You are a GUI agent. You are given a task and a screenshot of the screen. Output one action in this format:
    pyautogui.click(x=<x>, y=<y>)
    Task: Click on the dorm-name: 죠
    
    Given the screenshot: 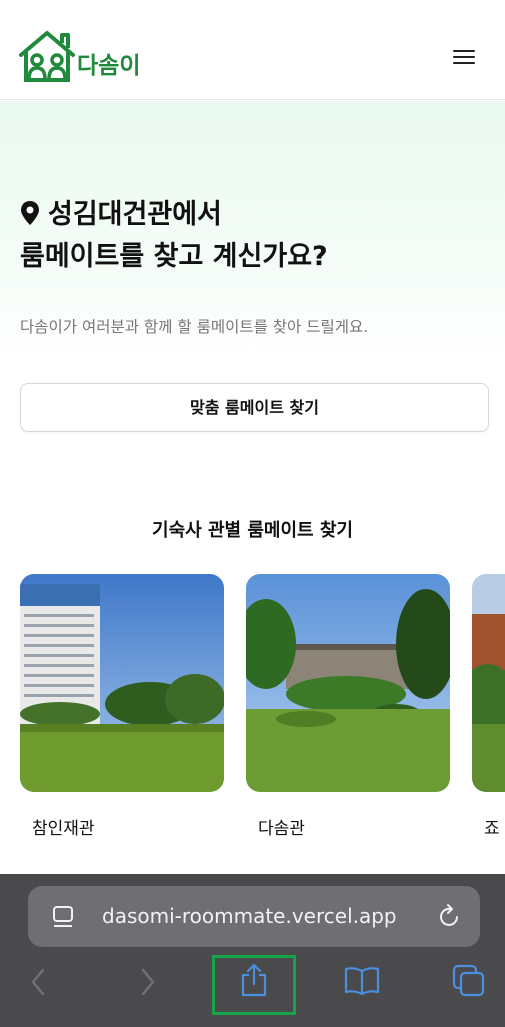 What is the action you would take?
    pyautogui.click(x=492, y=829)
    